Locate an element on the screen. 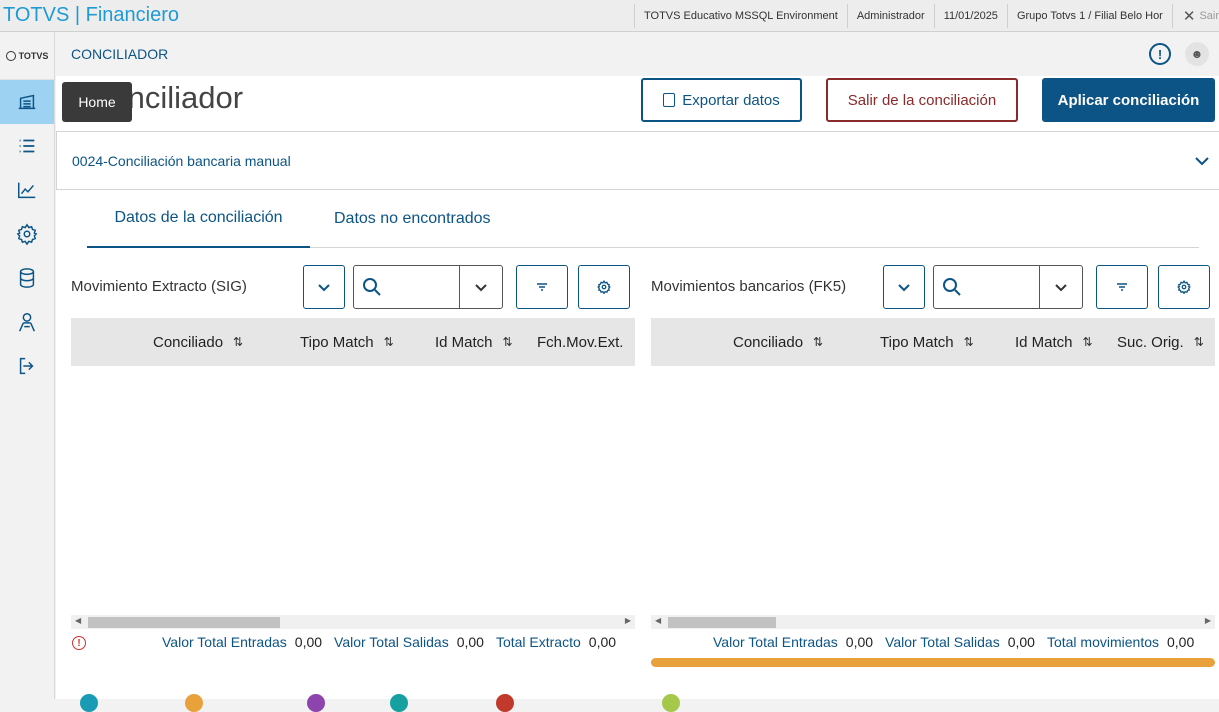 This screenshot has width=1219, height=712. logo-text: TOTVS is located at coordinates (33, 55).